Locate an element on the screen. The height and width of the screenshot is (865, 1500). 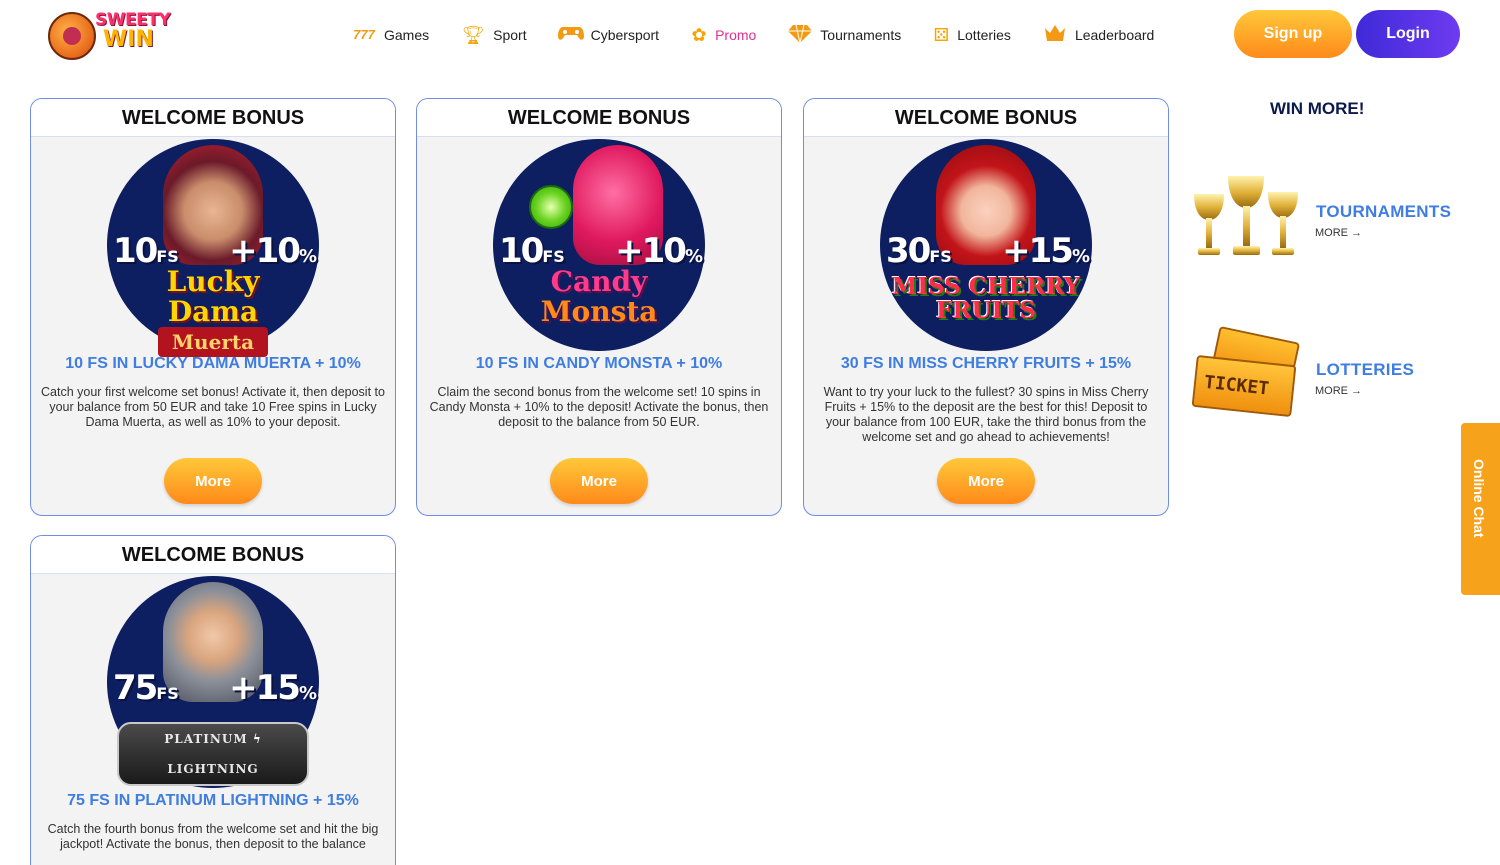
nav-label: Sport is located at coordinates (510, 35).